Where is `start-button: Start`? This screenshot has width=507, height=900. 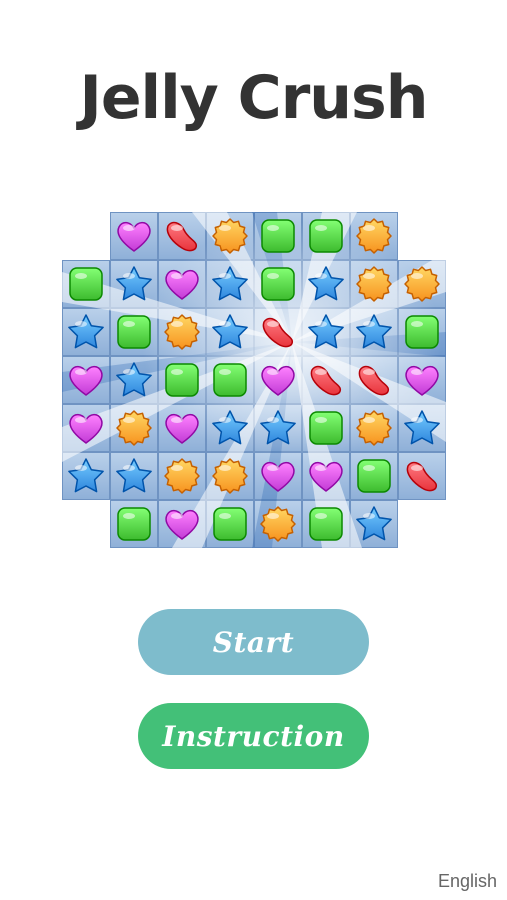 start-button: Start is located at coordinates (253, 642).